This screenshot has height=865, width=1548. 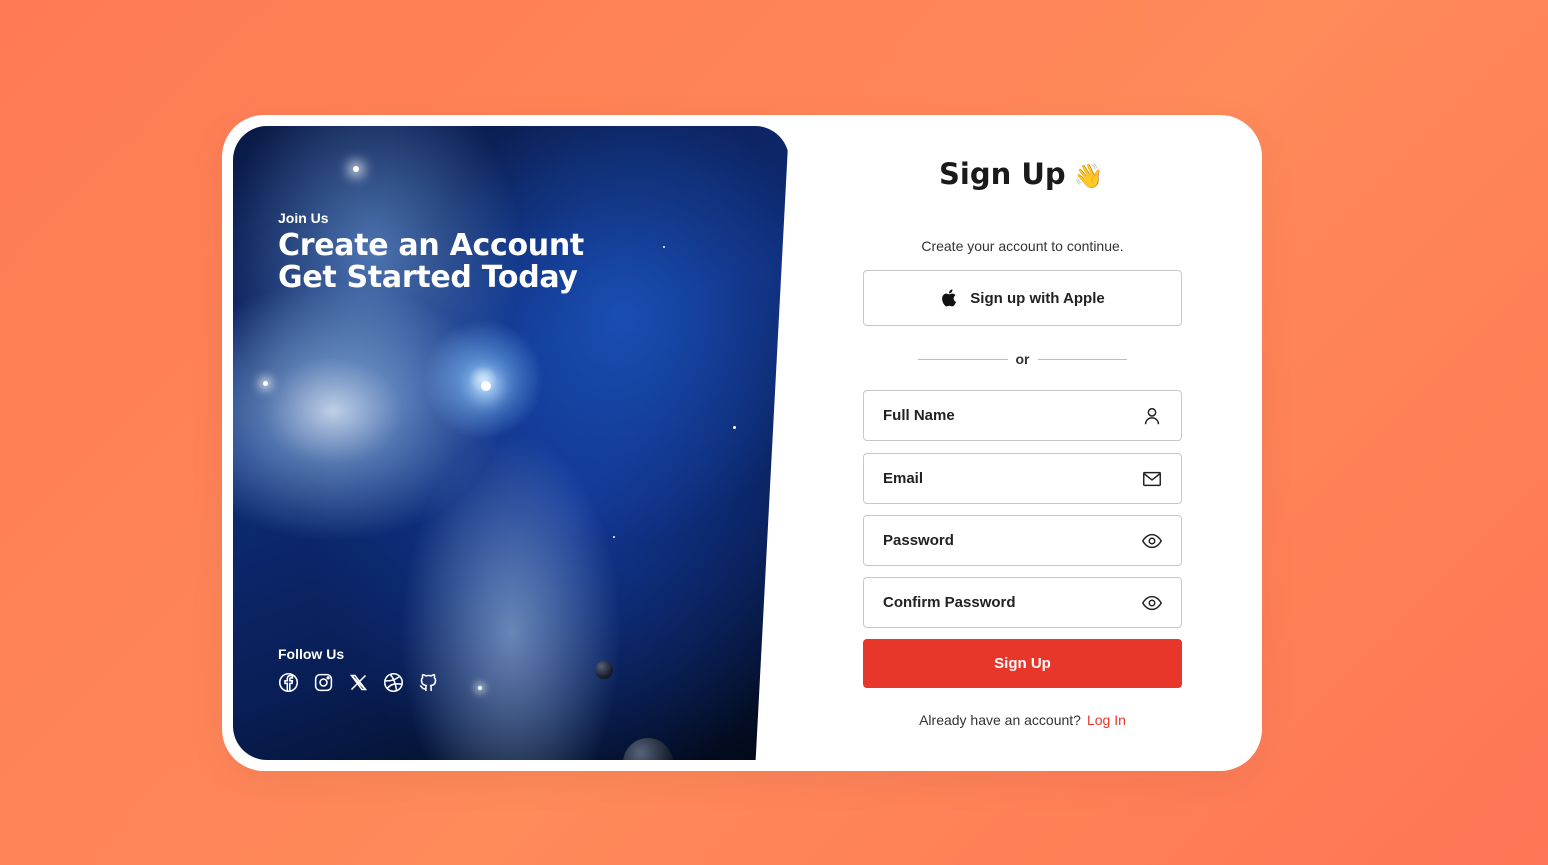 I want to click on full-name-field-box, so click(x=1022, y=415).